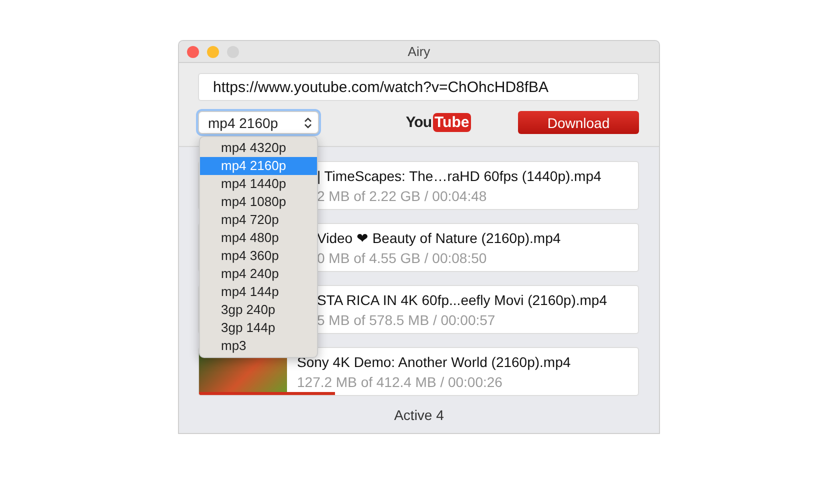 Image resolution: width=836 pixels, height=484 pixels. I want to click on file-name: Video ❤ Beauty of Nature (2160p).mp4, so click(439, 238).